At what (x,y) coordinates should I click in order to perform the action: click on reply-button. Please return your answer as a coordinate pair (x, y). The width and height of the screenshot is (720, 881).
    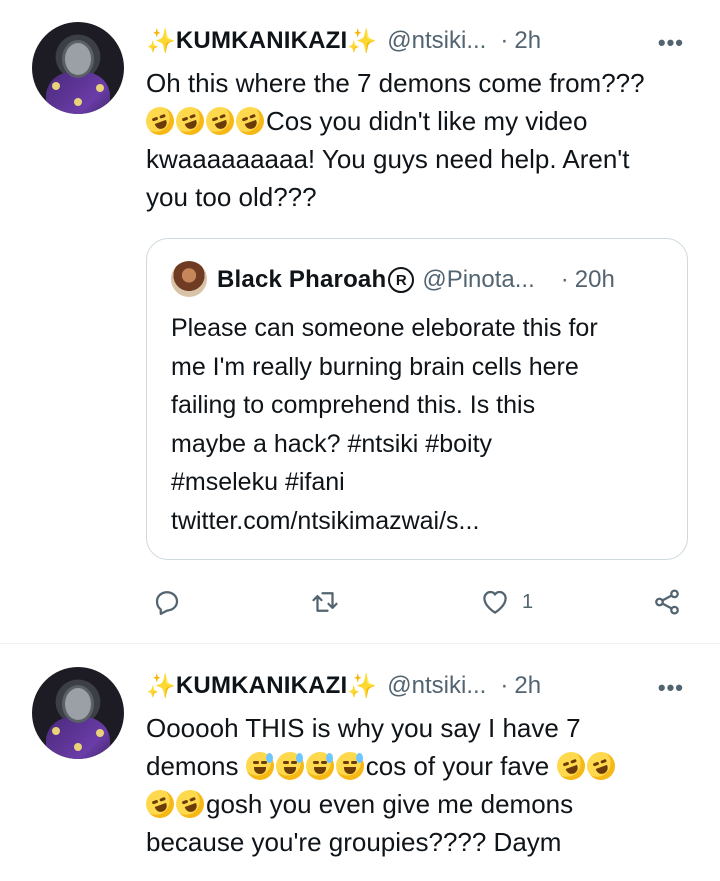
    Looking at the image, I should click on (167, 602).